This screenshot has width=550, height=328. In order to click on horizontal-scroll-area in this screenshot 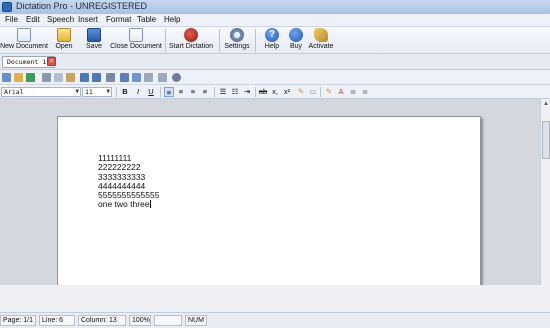, I will do `click(275, 298)`.